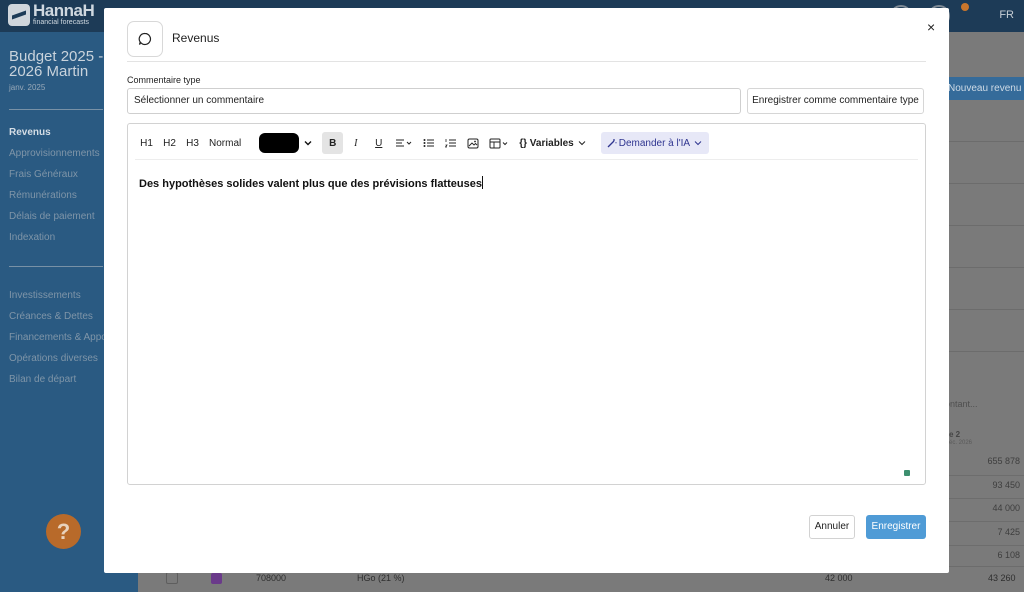 Image resolution: width=1024 pixels, height=592 pixels. I want to click on normal-text-button: Normal, so click(225, 143).